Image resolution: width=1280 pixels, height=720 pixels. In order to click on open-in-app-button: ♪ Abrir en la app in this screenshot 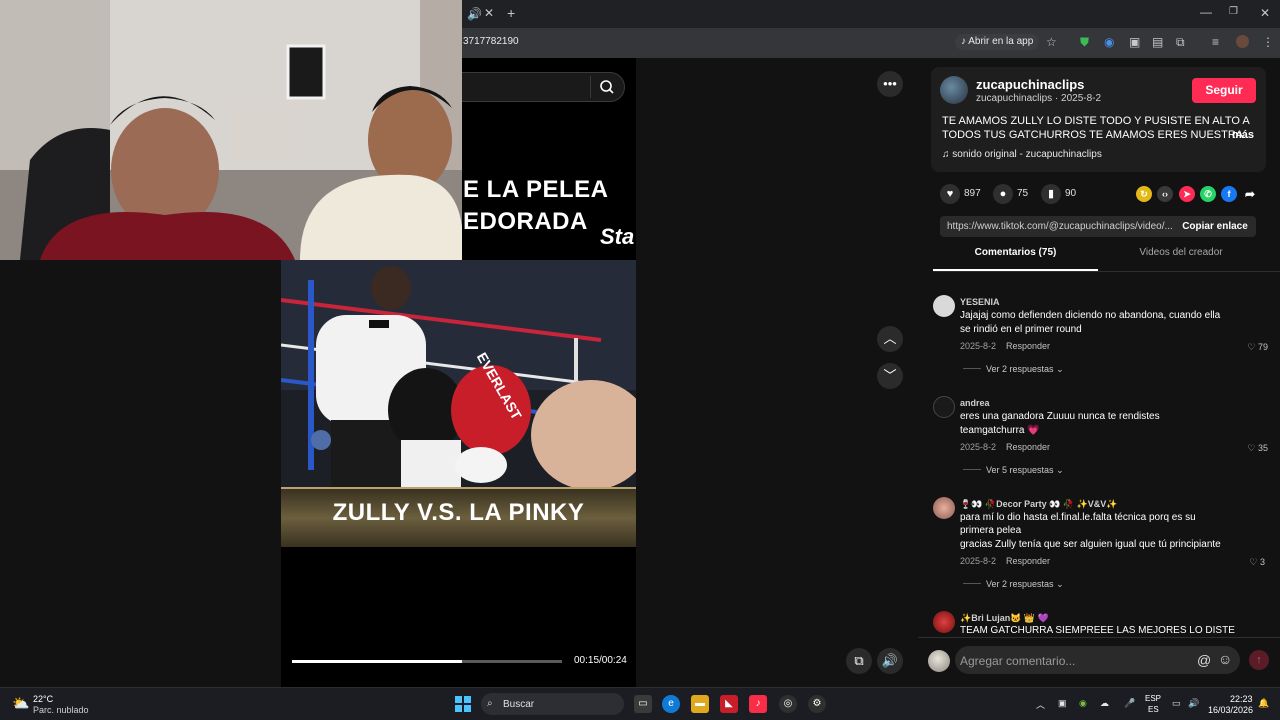, I will do `click(997, 42)`.